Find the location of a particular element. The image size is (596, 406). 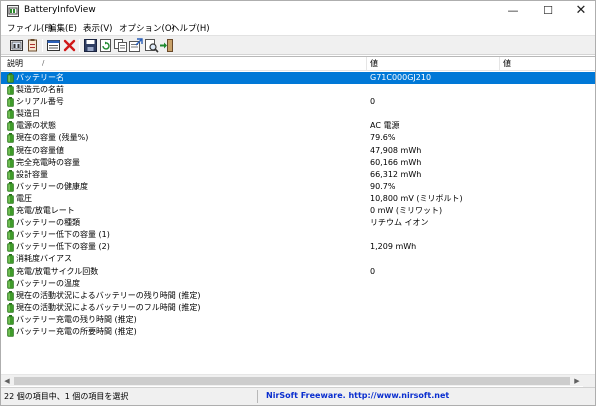

sort-indicator: / is located at coordinates (43, 63).